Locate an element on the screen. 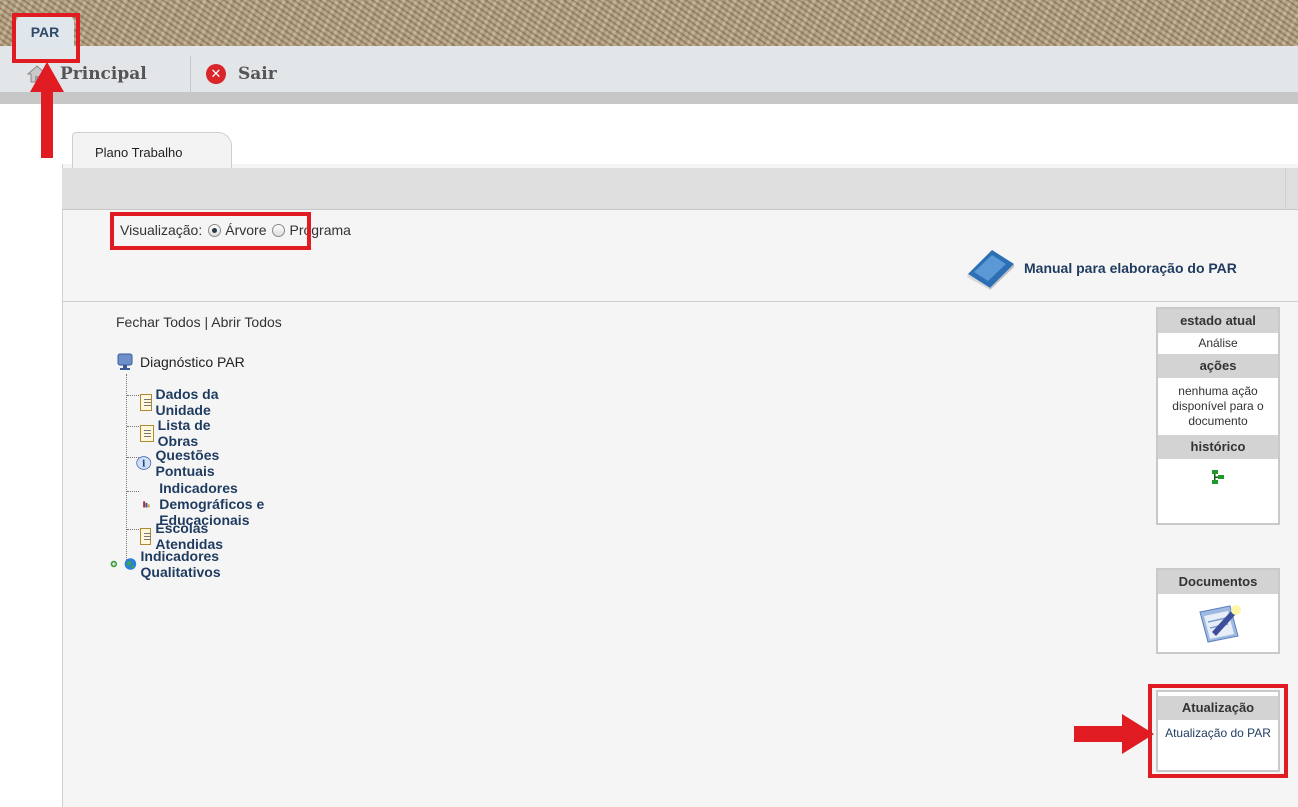 The width and height of the screenshot is (1298, 807). document-pen-icon is located at coordinates (1218, 624).